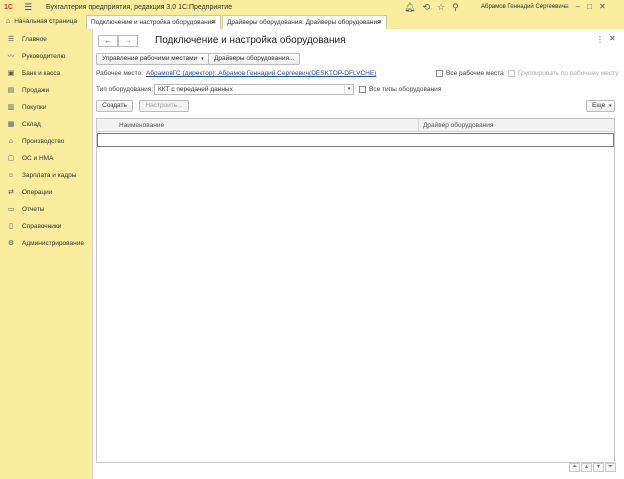 The width and height of the screenshot is (624, 479). What do you see at coordinates (11, 192) in the screenshot?
I see `operations-icon: ⇄` at bounding box center [11, 192].